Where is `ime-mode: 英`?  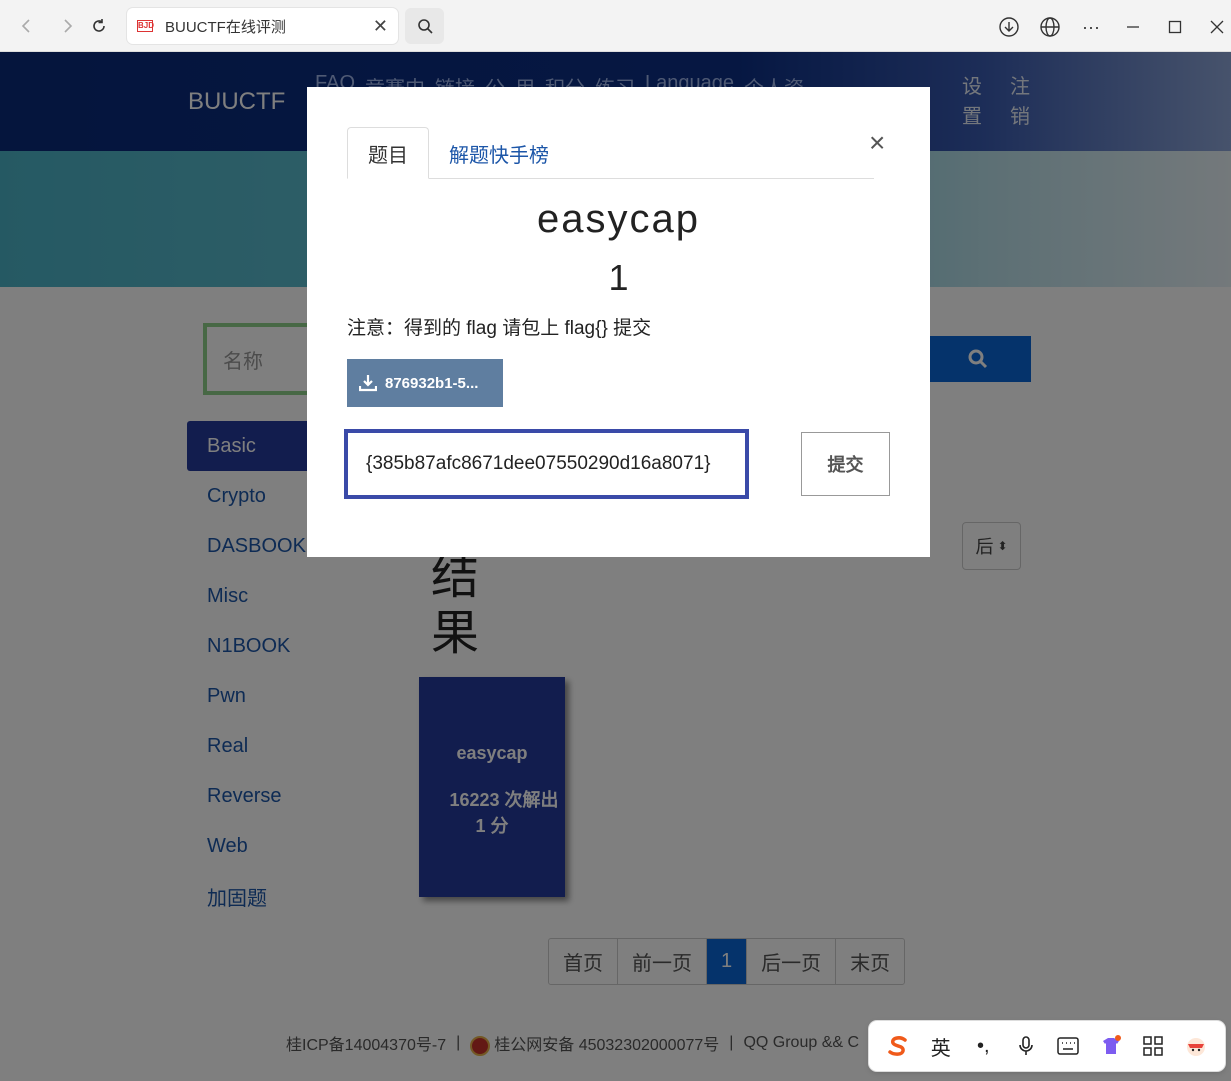
ime-mode: 英 is located at coordinates (941, 1046).